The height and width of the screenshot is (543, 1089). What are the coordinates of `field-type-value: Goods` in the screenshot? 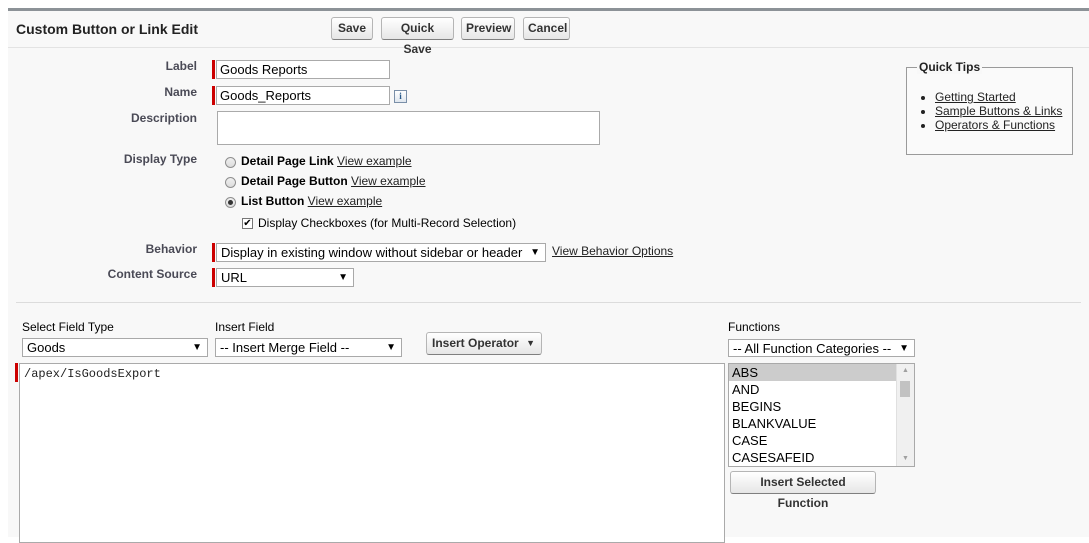 It's located at (46, 347).